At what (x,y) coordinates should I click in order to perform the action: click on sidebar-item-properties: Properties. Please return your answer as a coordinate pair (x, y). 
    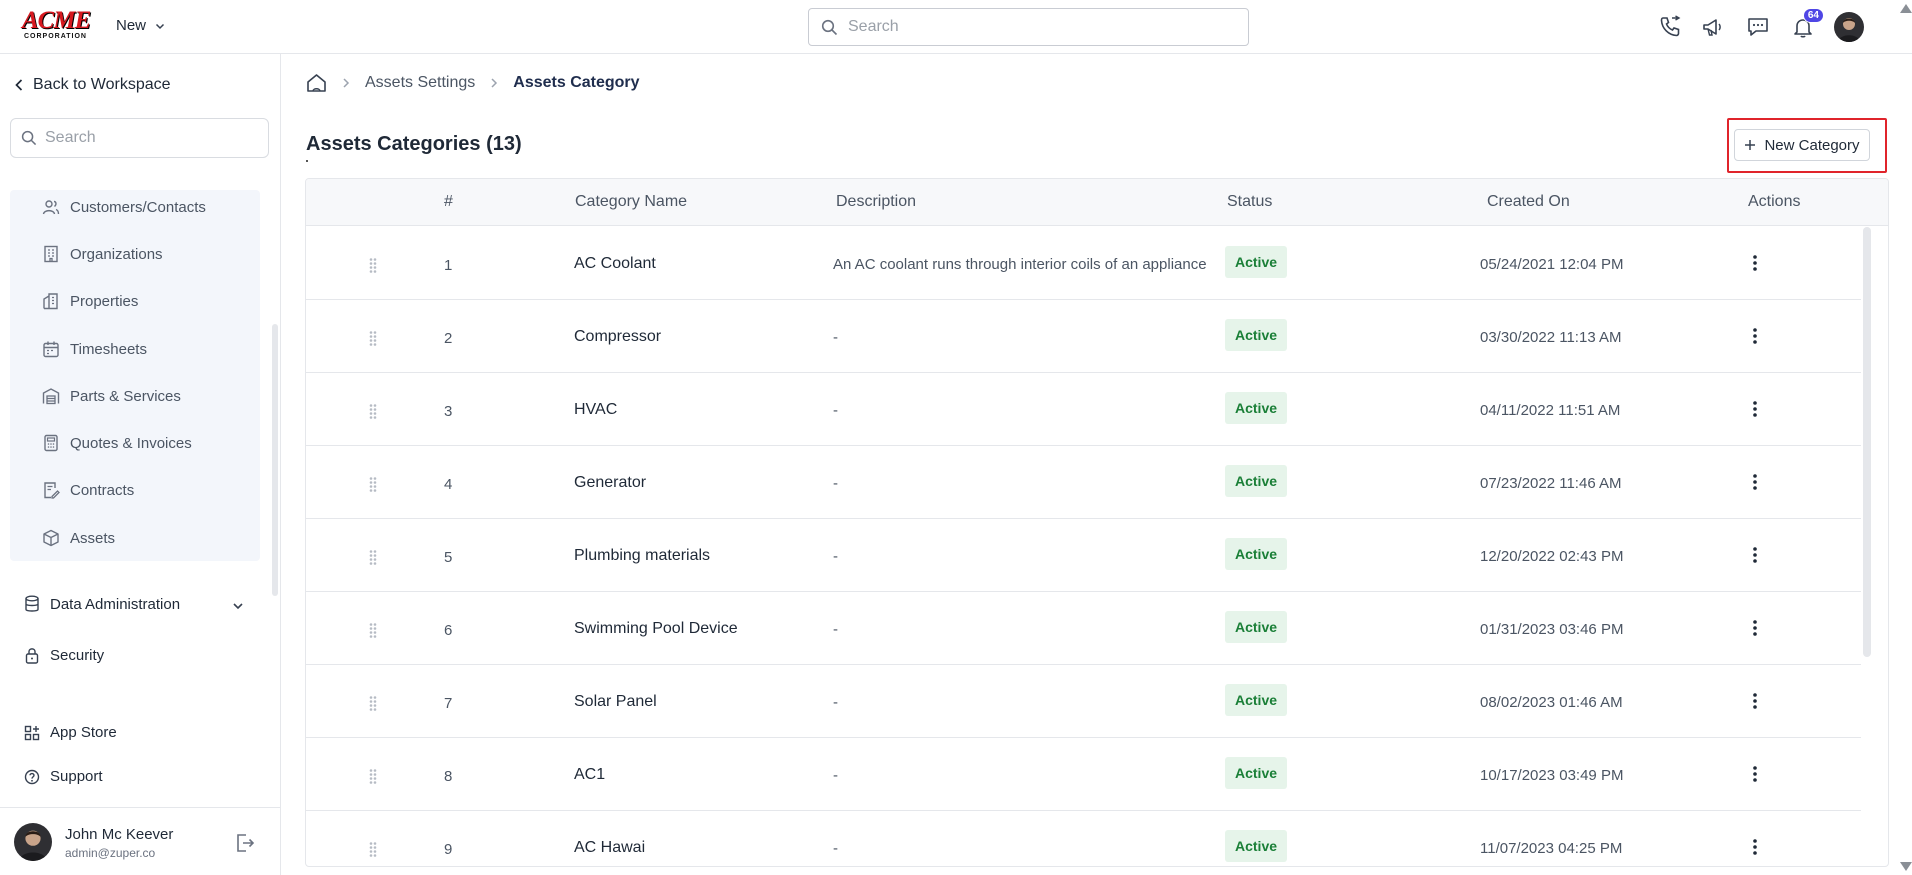
    Looking at the image, I should click on (90, 301).